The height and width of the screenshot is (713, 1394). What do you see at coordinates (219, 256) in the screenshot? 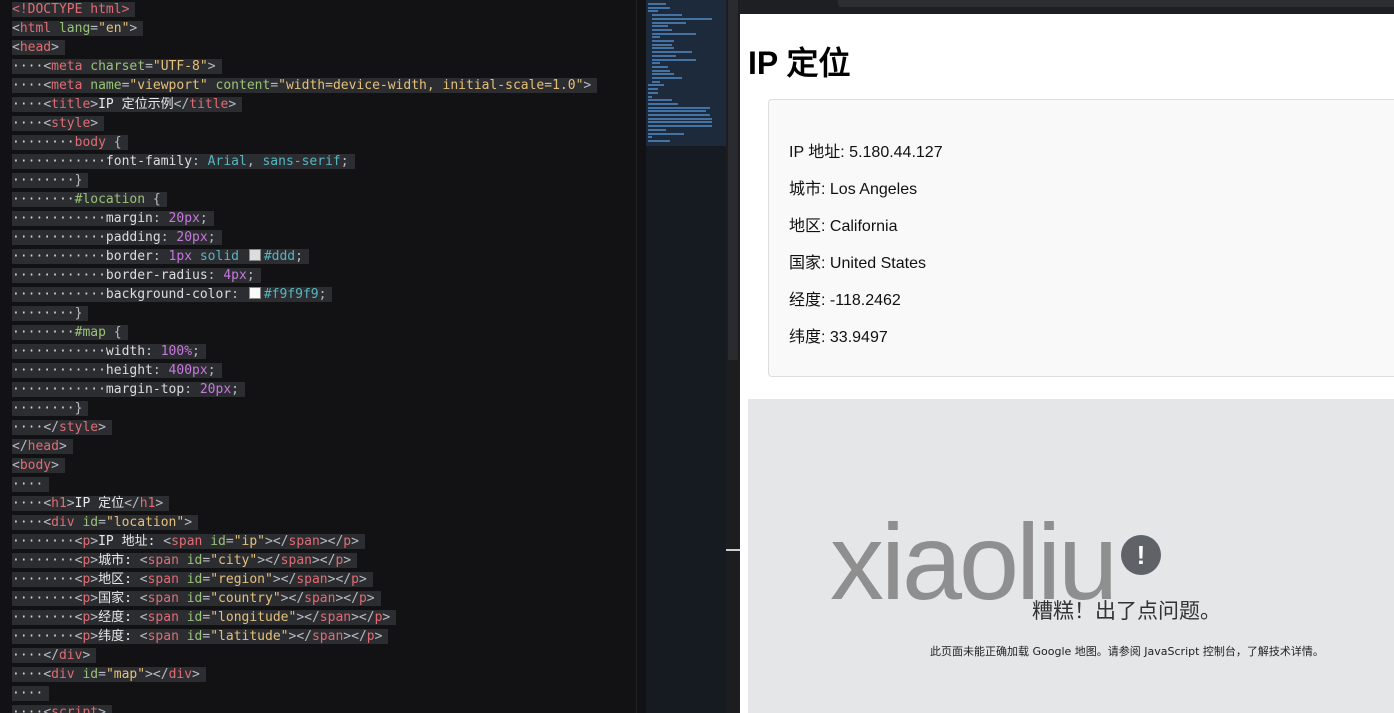
I see `code-token: solid` at bounding box center [219, 256].